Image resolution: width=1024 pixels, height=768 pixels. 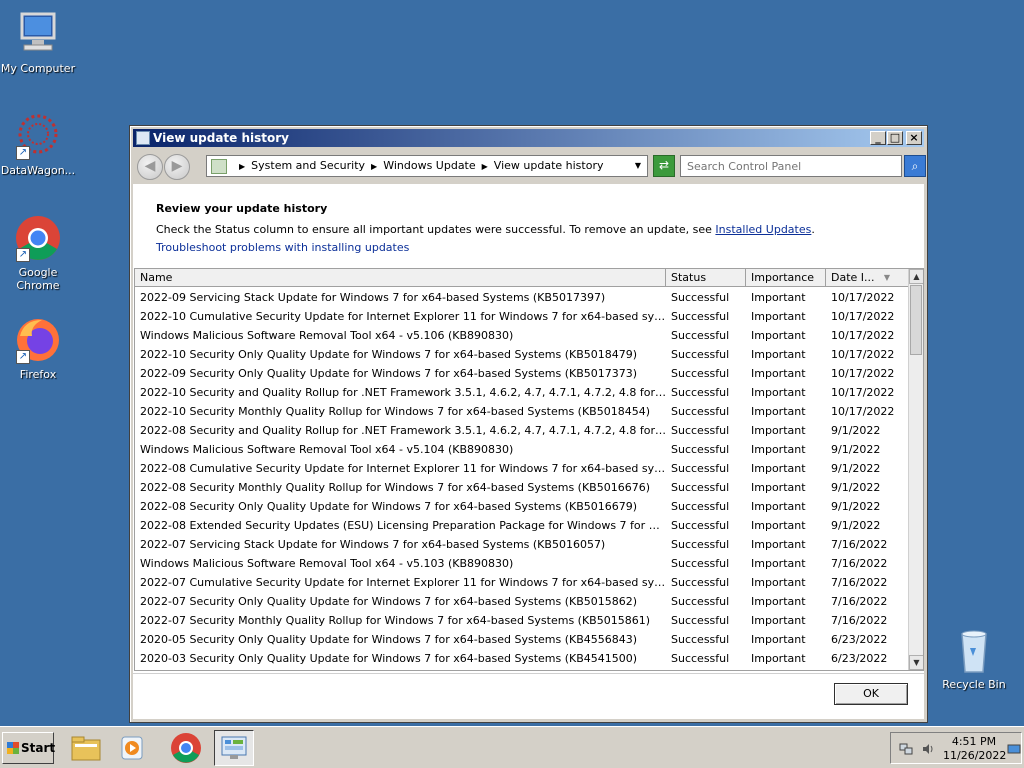 I want to click on forward-button: ▶, so click(x=177, y=167).